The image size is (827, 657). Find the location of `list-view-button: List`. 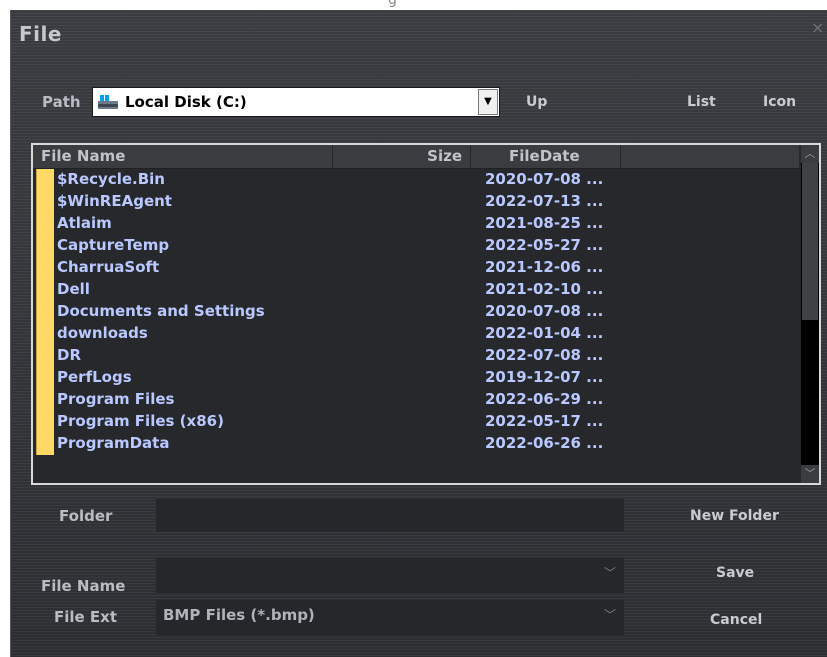

list-view-button: List is located at coordinates (701, 102).